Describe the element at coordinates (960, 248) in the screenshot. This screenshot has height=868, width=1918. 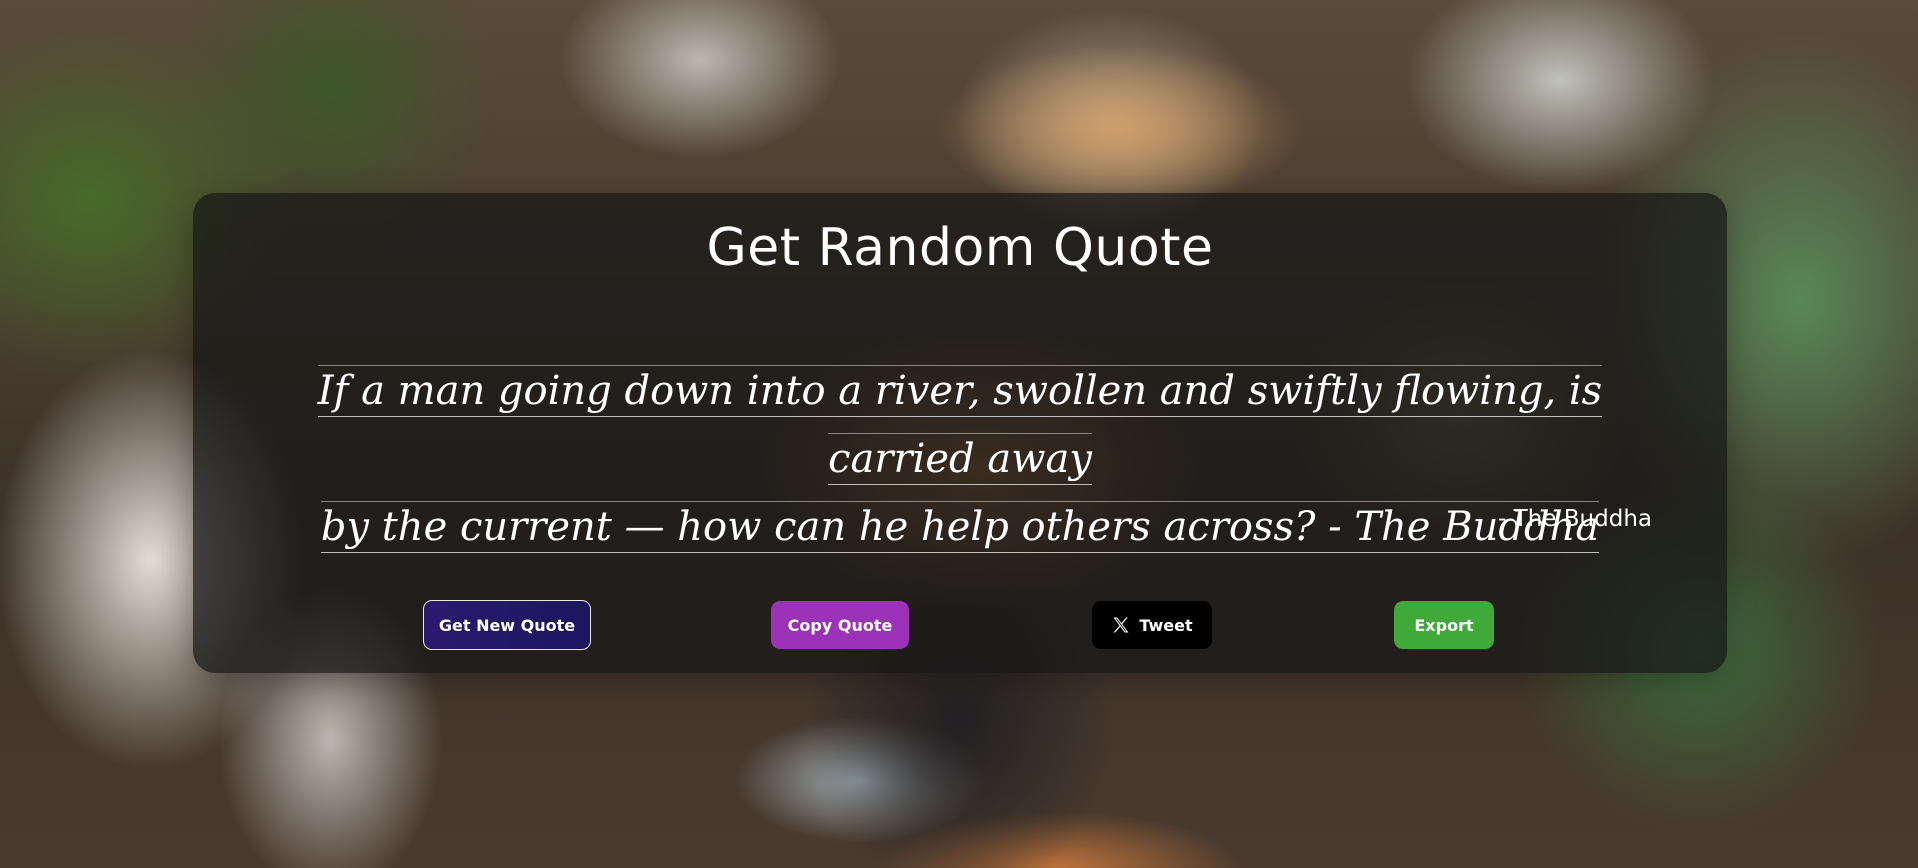
I see `page-title: Get Random Quote` at that location.